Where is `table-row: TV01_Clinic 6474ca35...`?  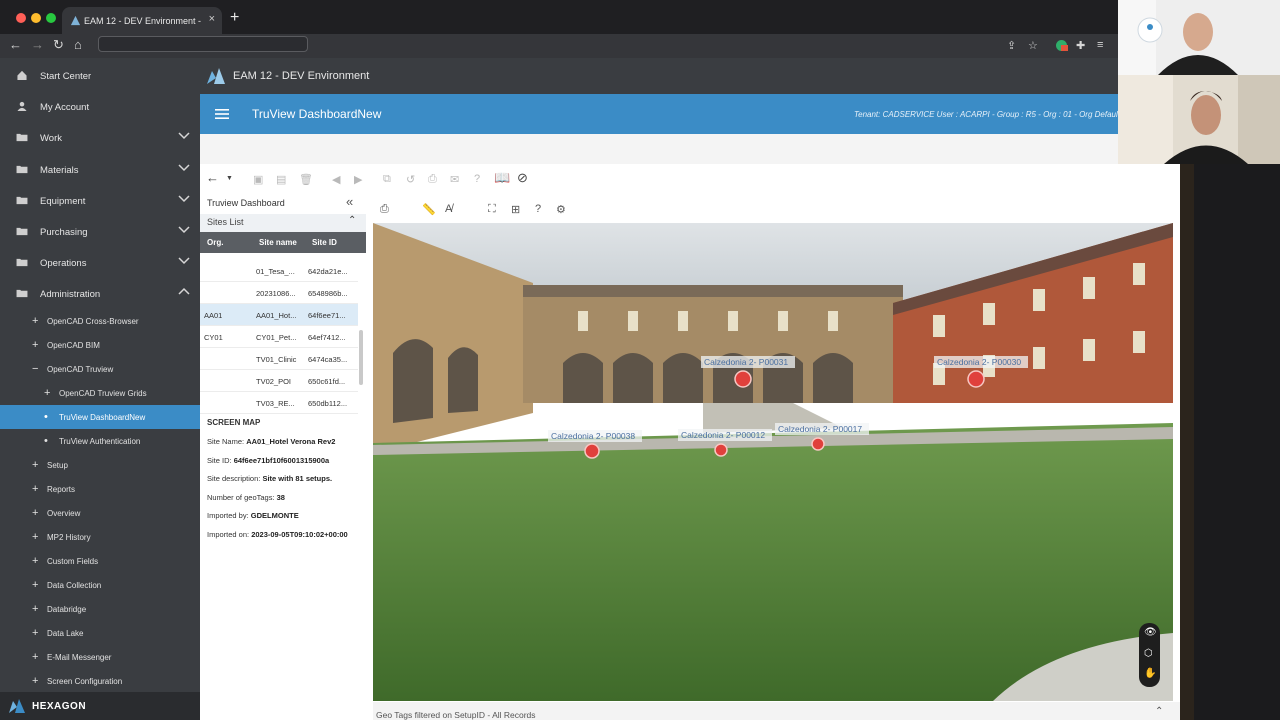 table-row: TV01_Clinic 6474ca35... is located at coordinates (279, 359).